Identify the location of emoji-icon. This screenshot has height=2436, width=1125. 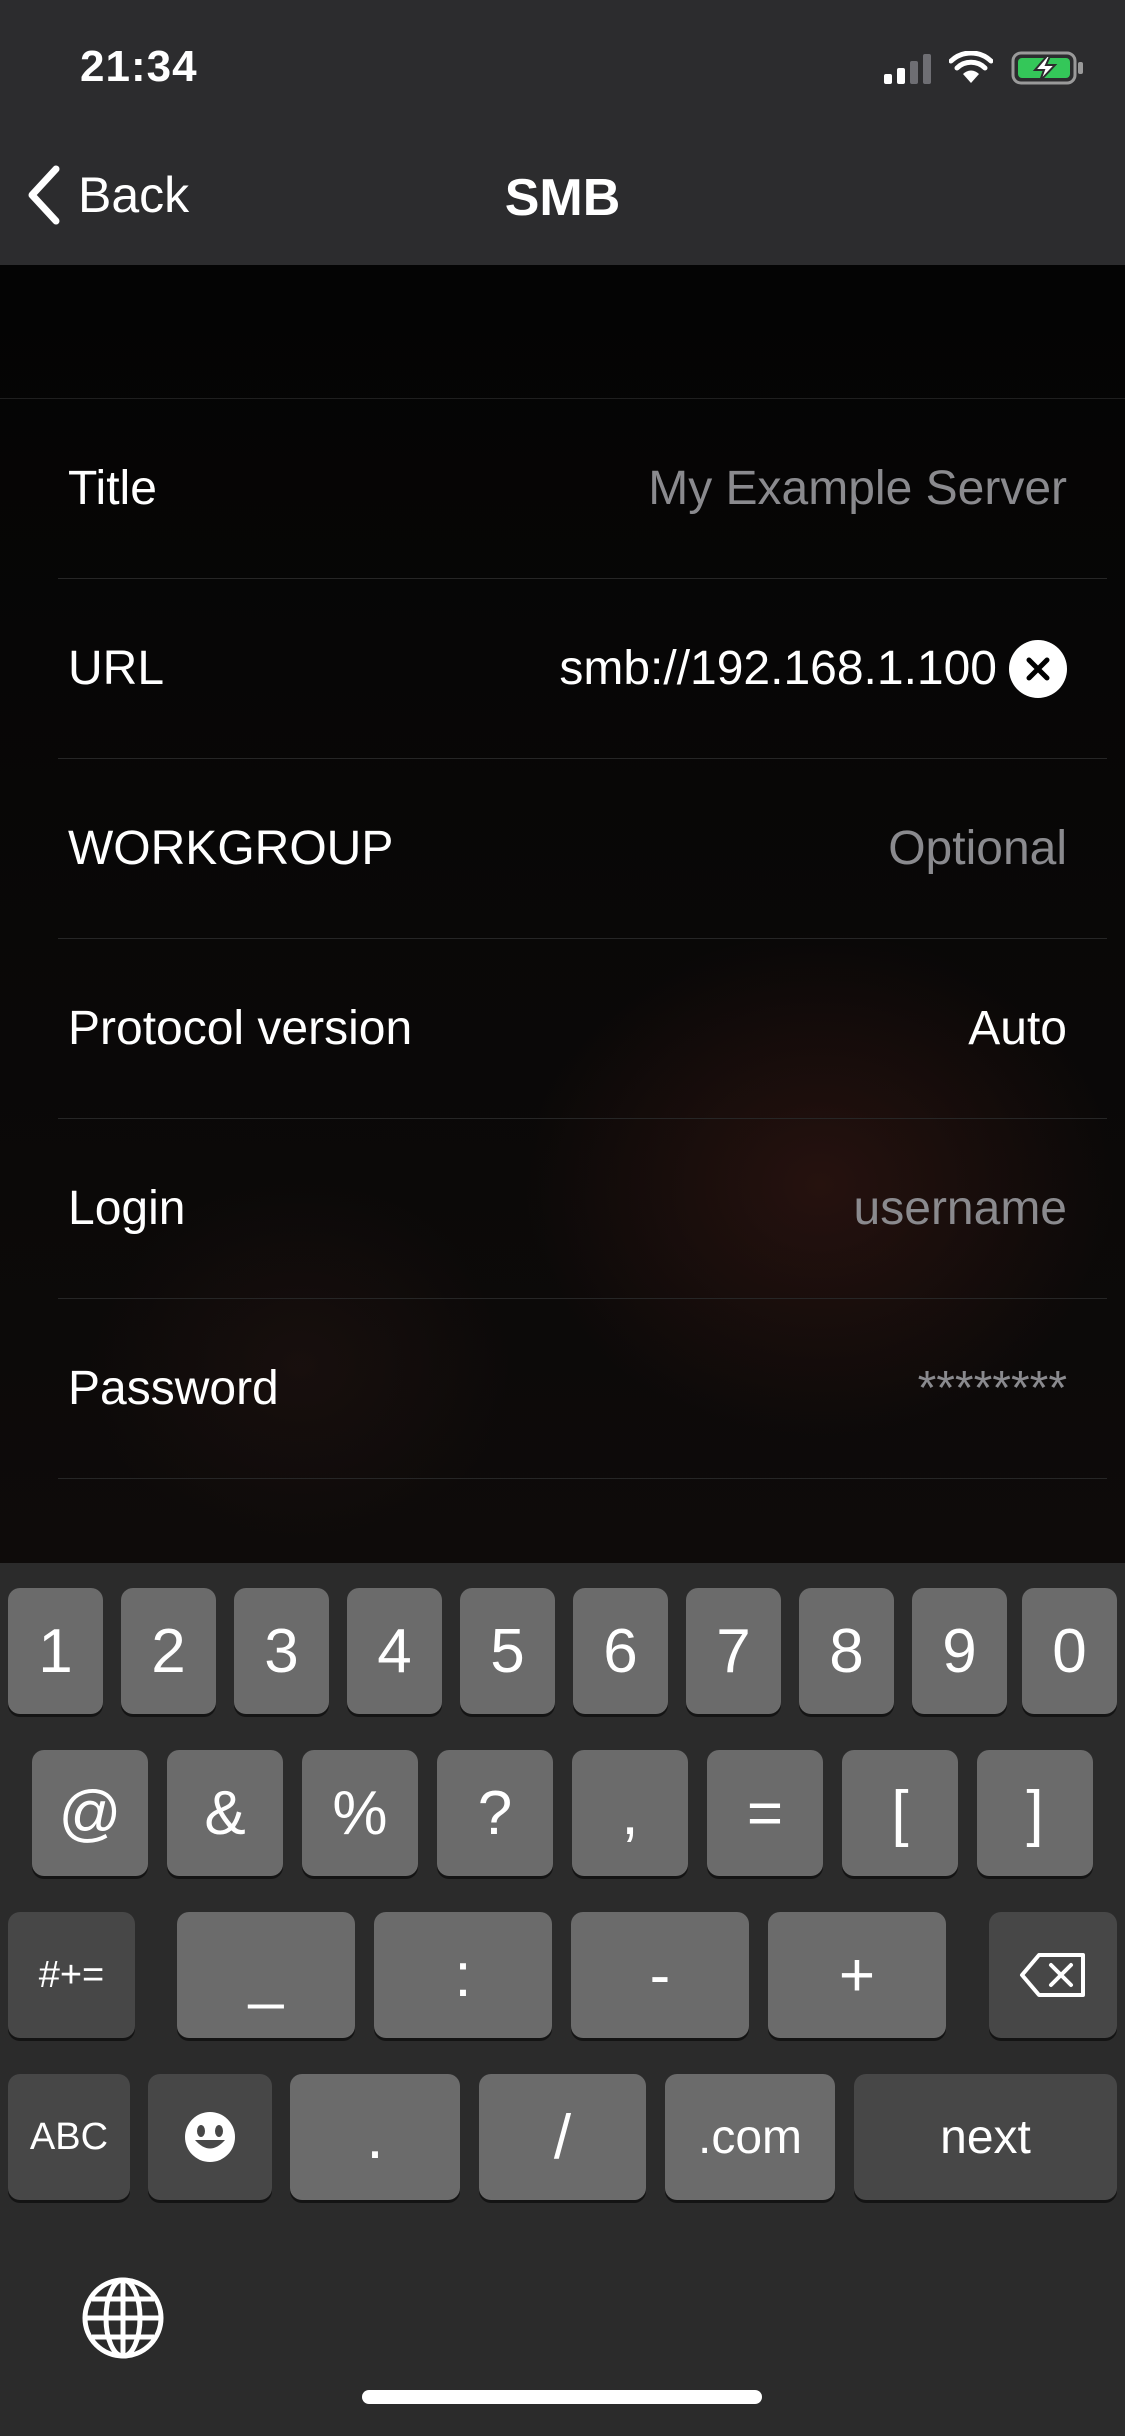
(210, 2137).